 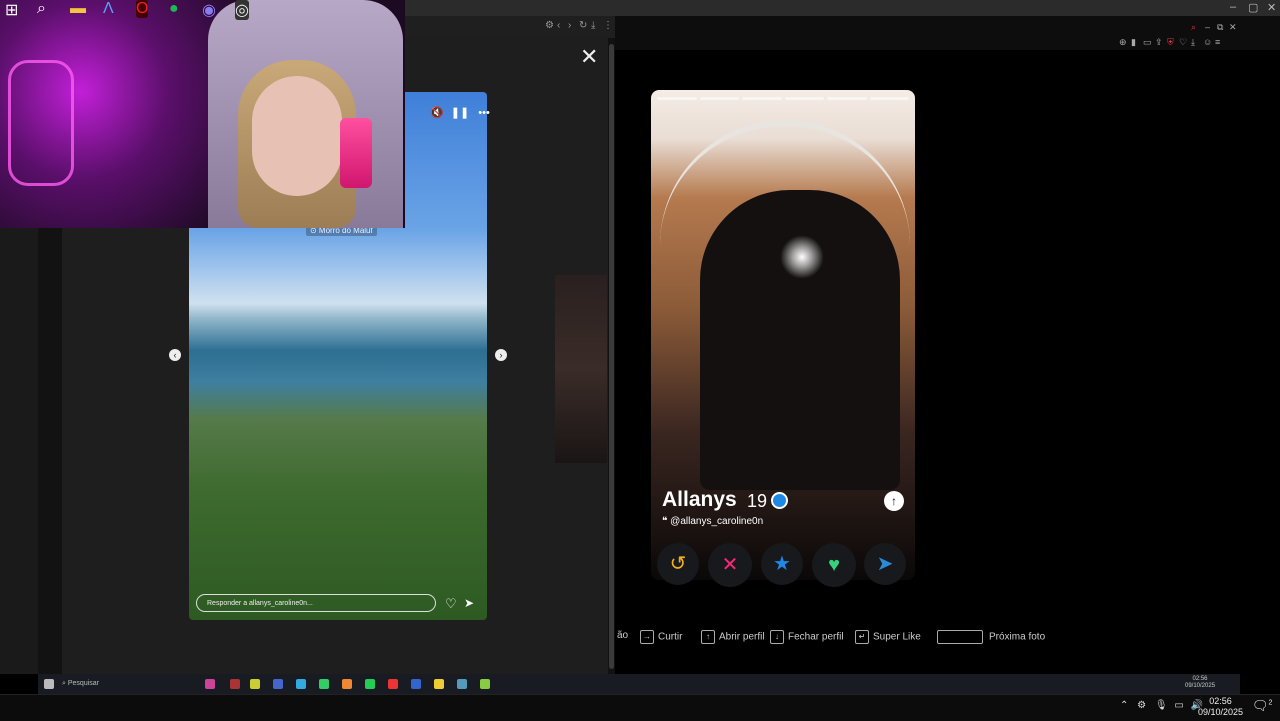 What do you see at coordinates (589, 57) in the screenshot?
I see `close-story-icon: ✕` at bounding box center [589, 57].